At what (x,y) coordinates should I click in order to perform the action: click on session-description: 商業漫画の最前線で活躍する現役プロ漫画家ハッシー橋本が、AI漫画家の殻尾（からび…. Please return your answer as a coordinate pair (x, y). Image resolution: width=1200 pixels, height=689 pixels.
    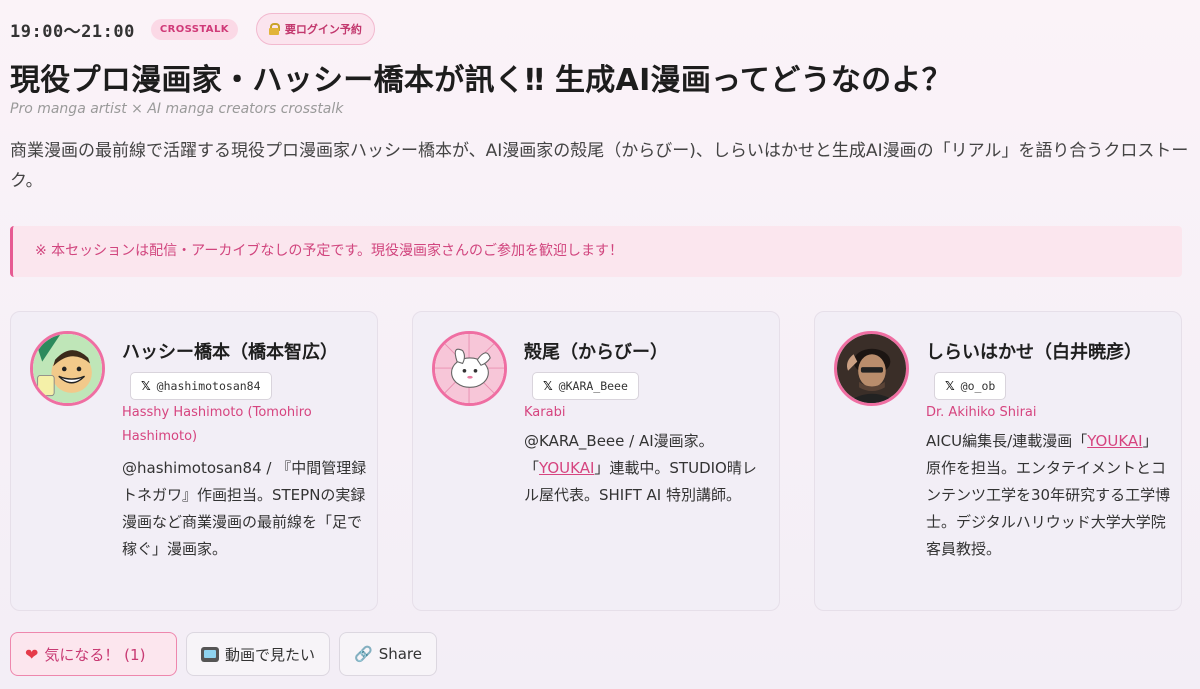
    Looking at the image, I should click on (599, 166).